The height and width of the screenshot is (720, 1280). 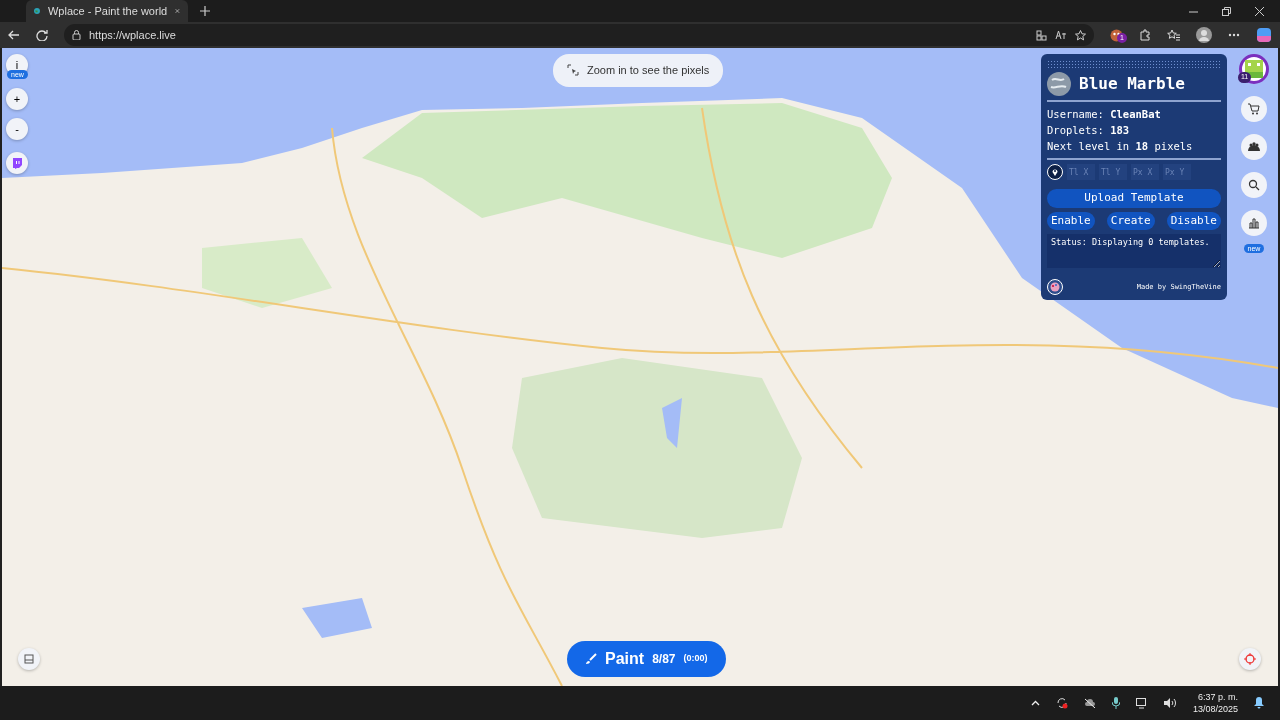 I want to click on people-icon, so click(x=1254, y=147).